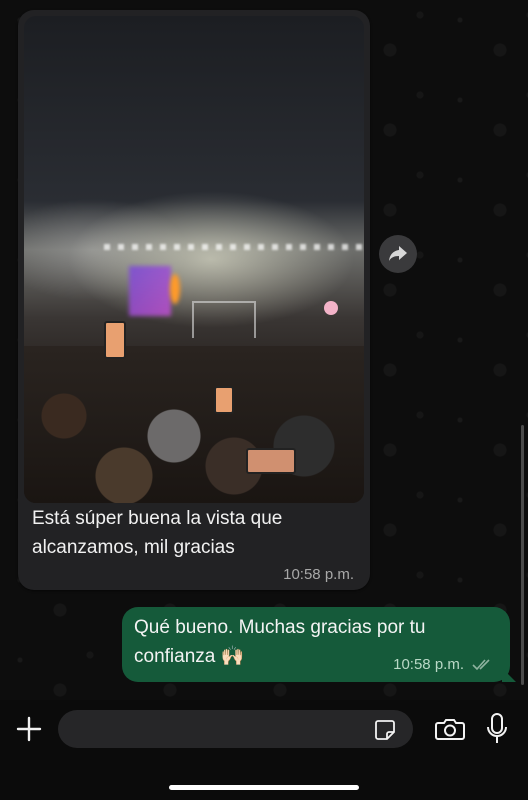 Image resolution: width=528 pixels, height=800 pixels. What do you see at coordinates (194, 424) in the screenshot?
I see `crowd` at bounding box center [194, 424].